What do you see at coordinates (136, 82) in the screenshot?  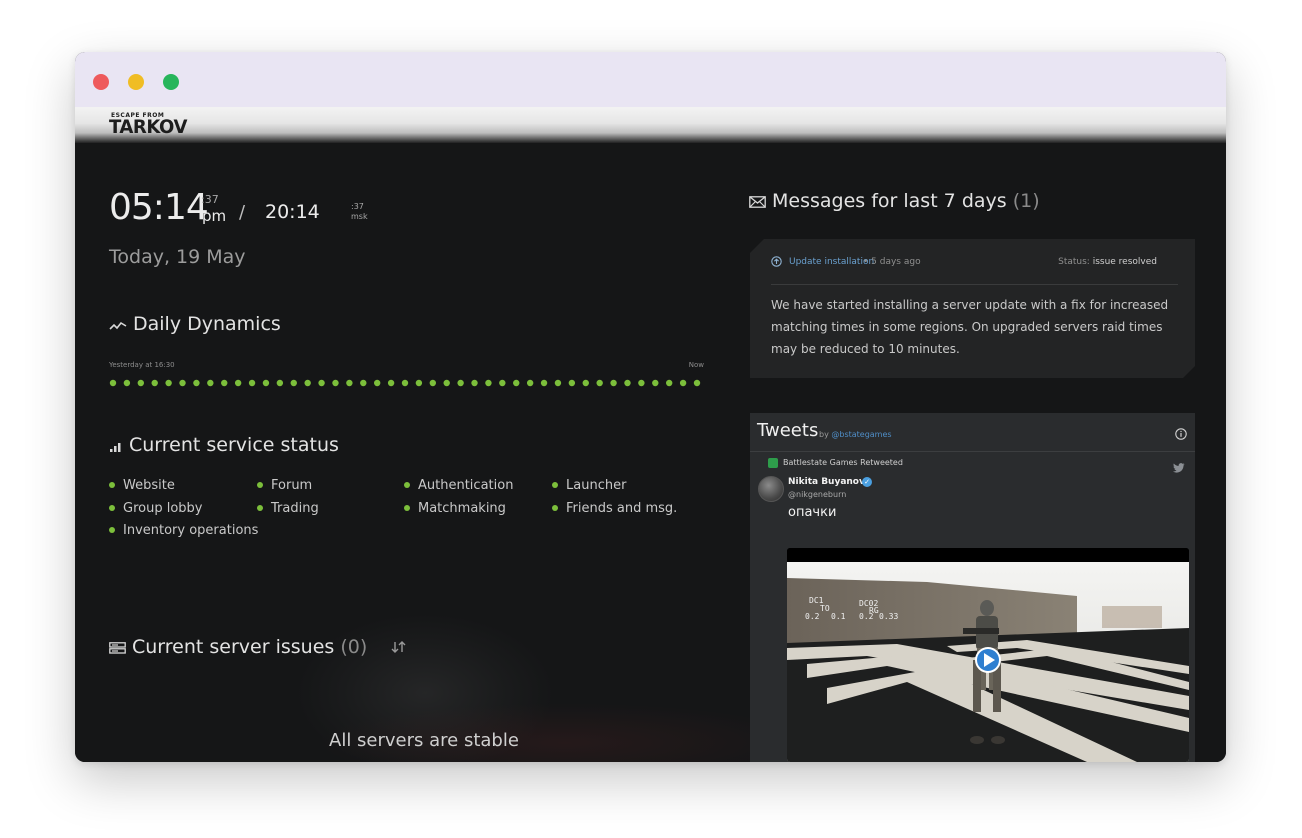 I see `minimize-window-button` at bounding box center [136, 82].